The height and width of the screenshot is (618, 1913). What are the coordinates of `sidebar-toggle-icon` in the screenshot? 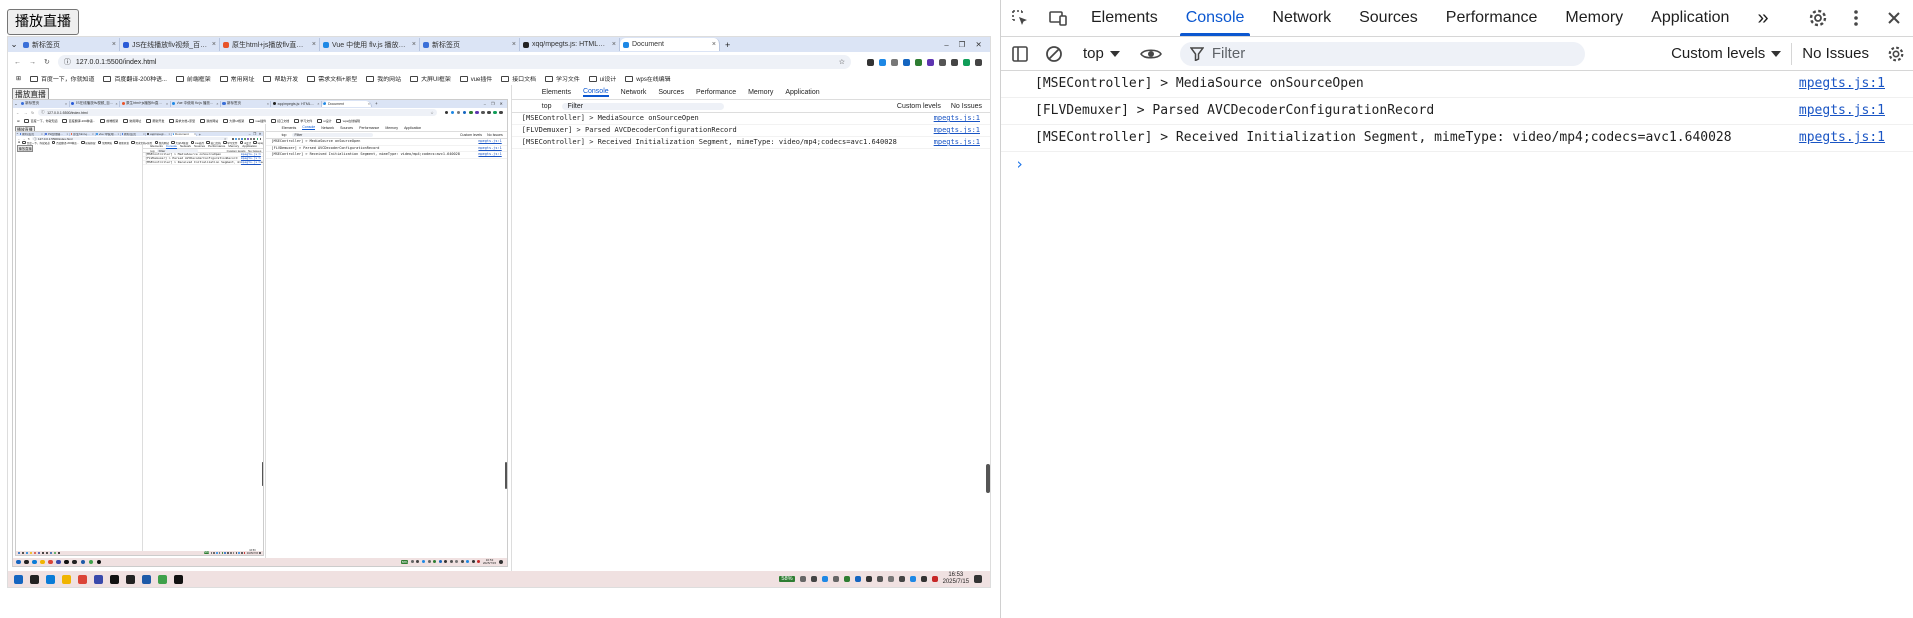 It's located at (1020, 54).